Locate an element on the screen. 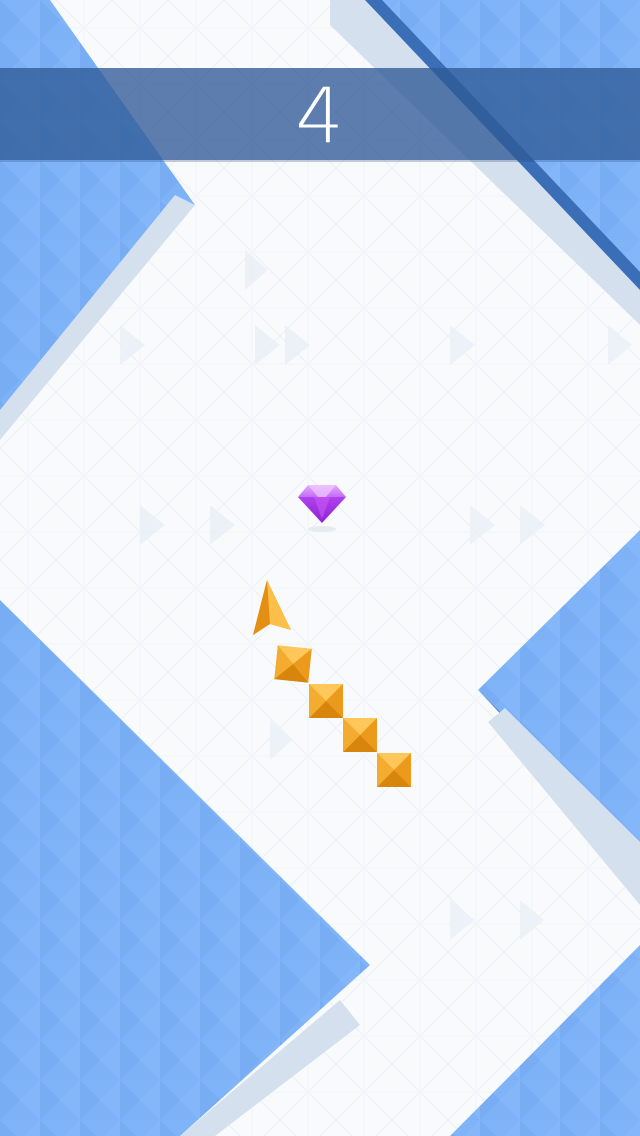 The height and width of the screenshot is (1136, 640). score-bar: 4 is located at coordinates (320, 114).